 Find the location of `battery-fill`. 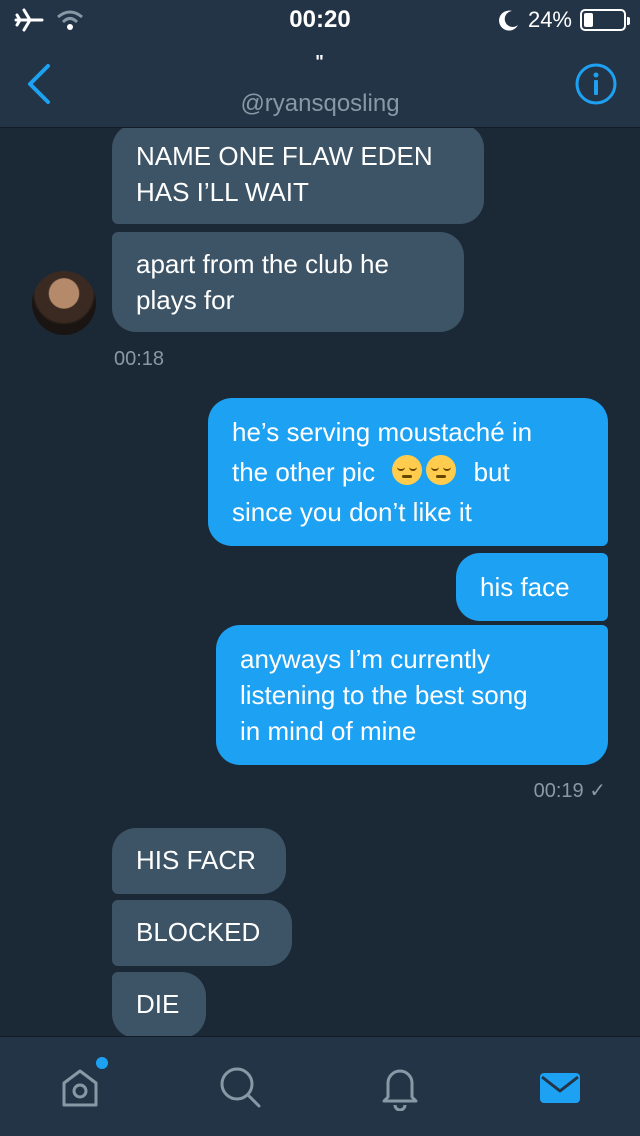

battery-fill is located at coordinates (589, 20).